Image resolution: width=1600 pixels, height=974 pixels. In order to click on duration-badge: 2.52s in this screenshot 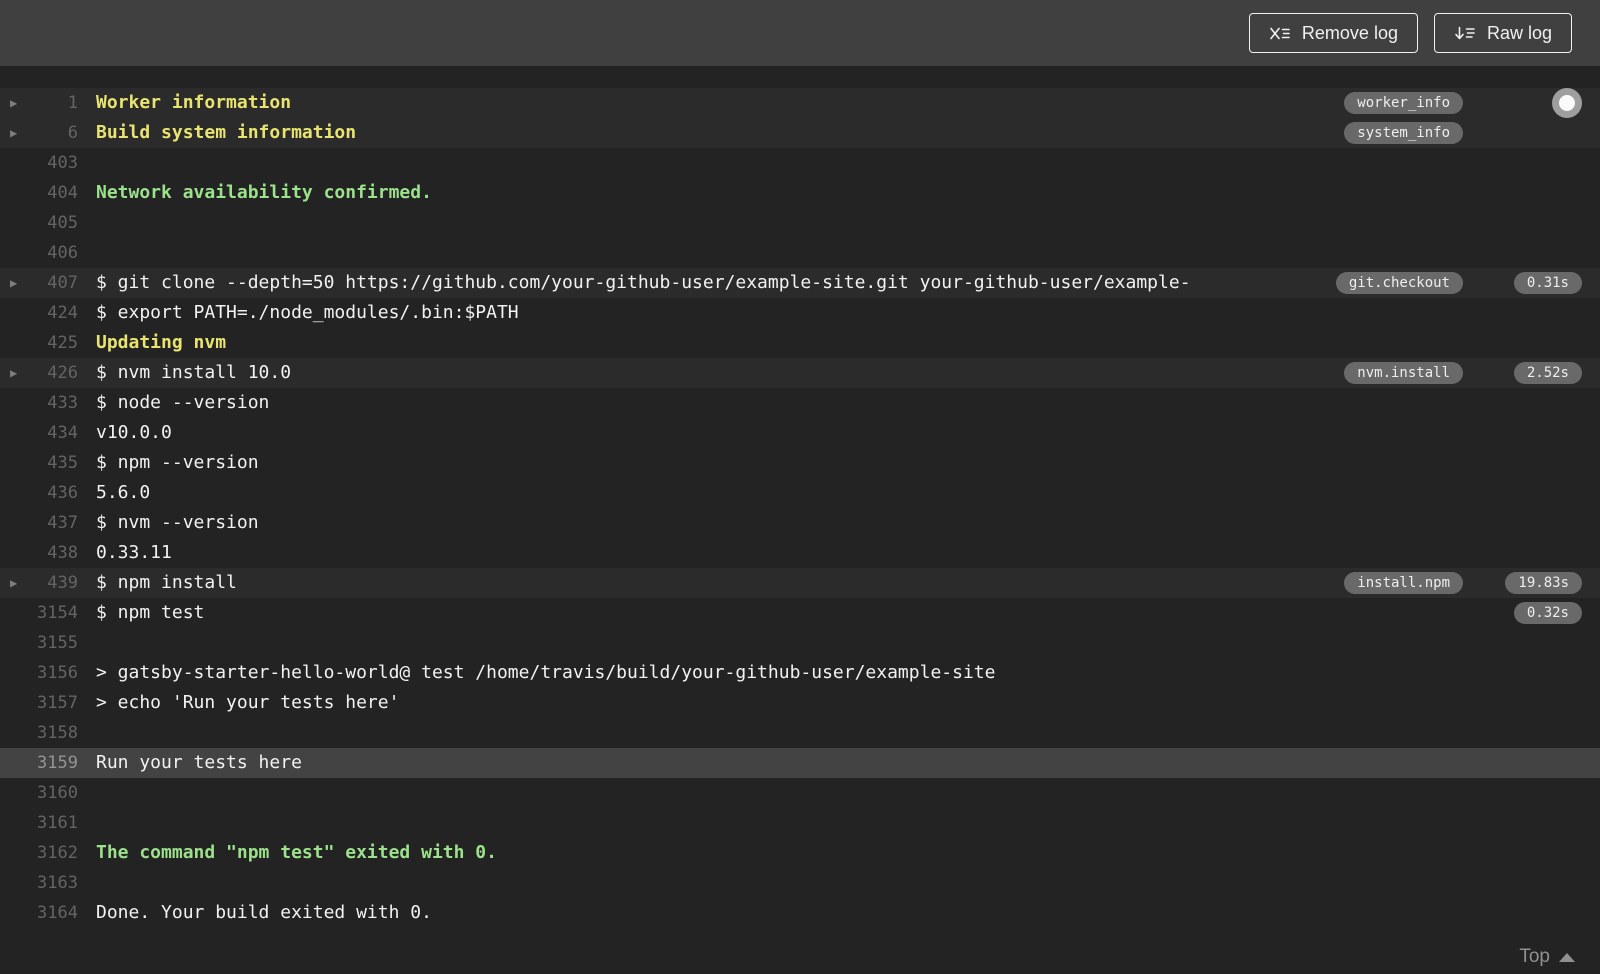, I will do `click(1547, 373)`.